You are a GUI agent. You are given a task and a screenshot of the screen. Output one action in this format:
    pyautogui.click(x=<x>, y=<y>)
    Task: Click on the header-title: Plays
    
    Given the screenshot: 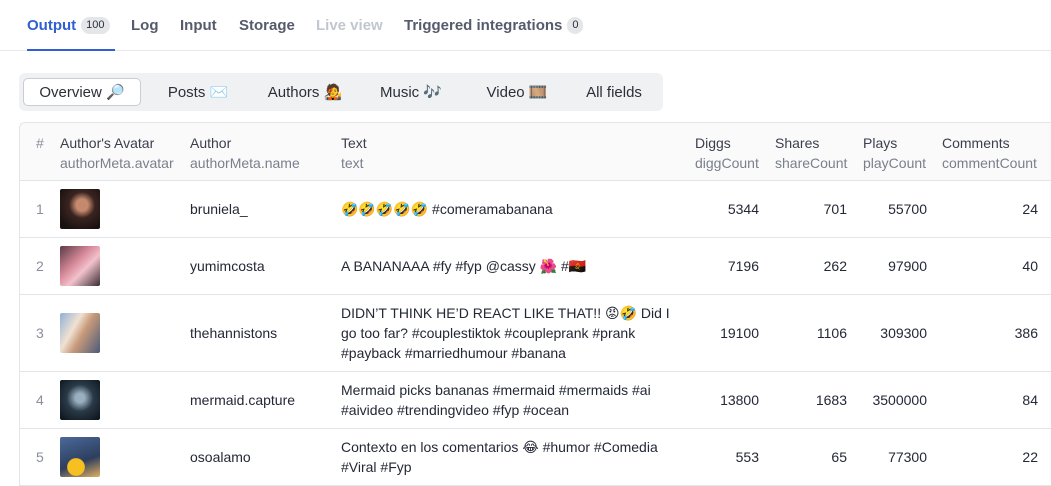 What is the action you would take?
    pyautogui.click(x=880, y=143)
    